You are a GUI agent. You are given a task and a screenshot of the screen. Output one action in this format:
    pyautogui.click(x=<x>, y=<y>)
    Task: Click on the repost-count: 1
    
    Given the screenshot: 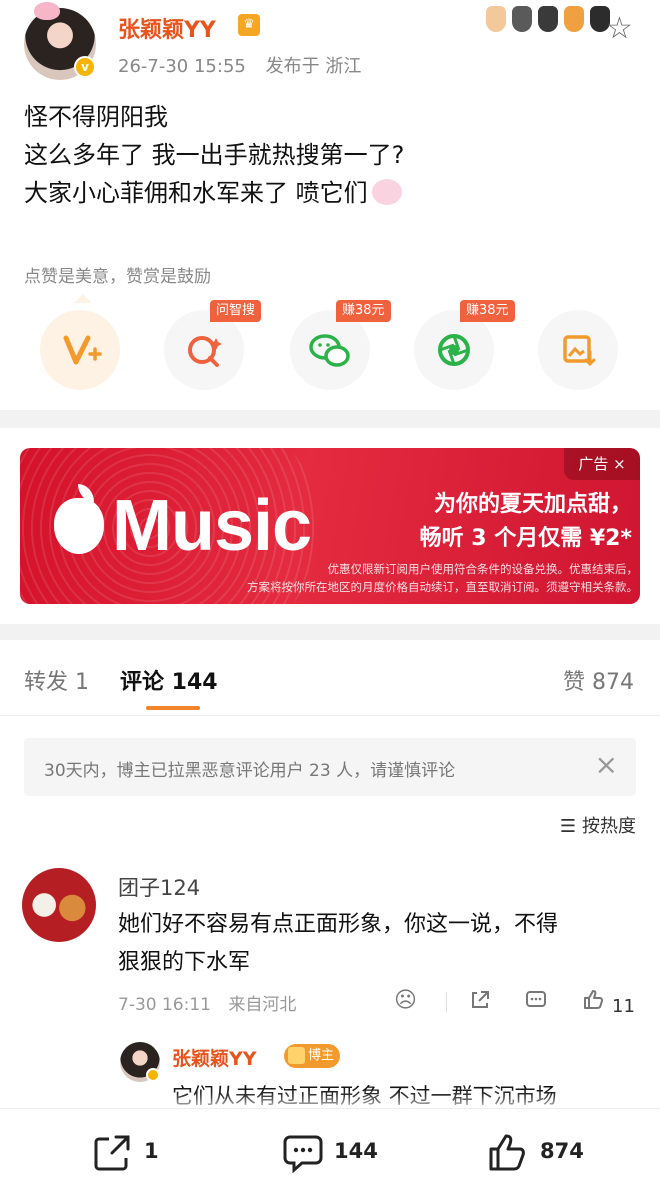 What is the action you would take?
    pyautogui.click(x=151, y=1151)
    